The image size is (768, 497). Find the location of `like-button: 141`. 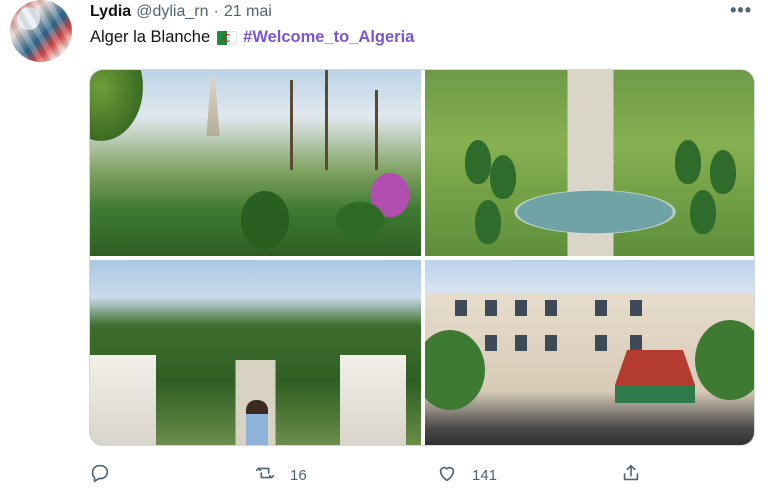

like-button: 141 is located at coordinates (466, 475).